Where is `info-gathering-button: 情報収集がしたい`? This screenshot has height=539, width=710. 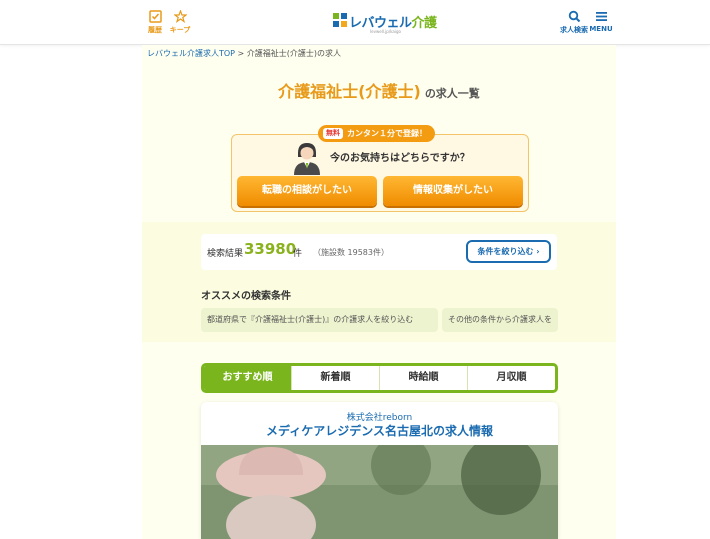 info-gathering-button: 情報収集がしたい is located at coordinates (453, 191).